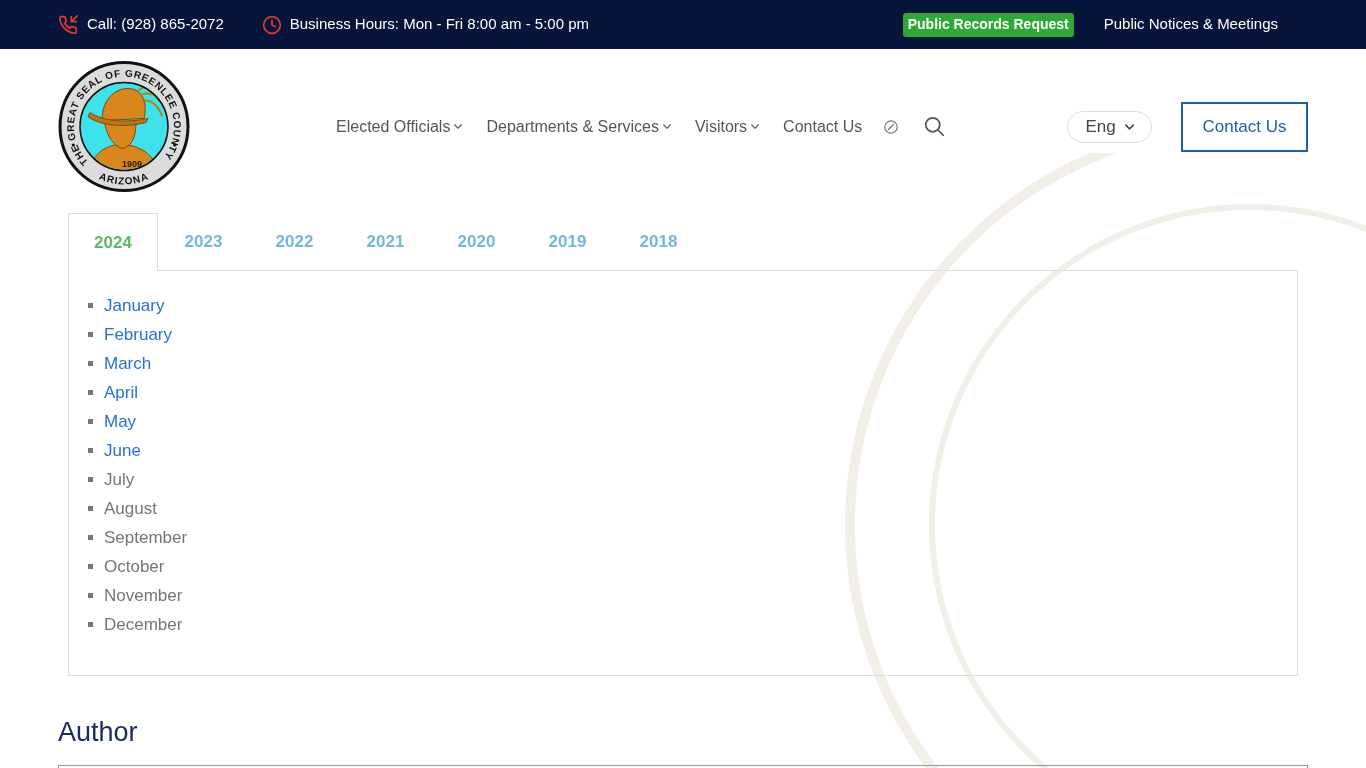 The width and height of the screenshot is (1366, 768). Describe the element at coordinates (138, 334) in the screenshot. I see `month-link: February` at that location.